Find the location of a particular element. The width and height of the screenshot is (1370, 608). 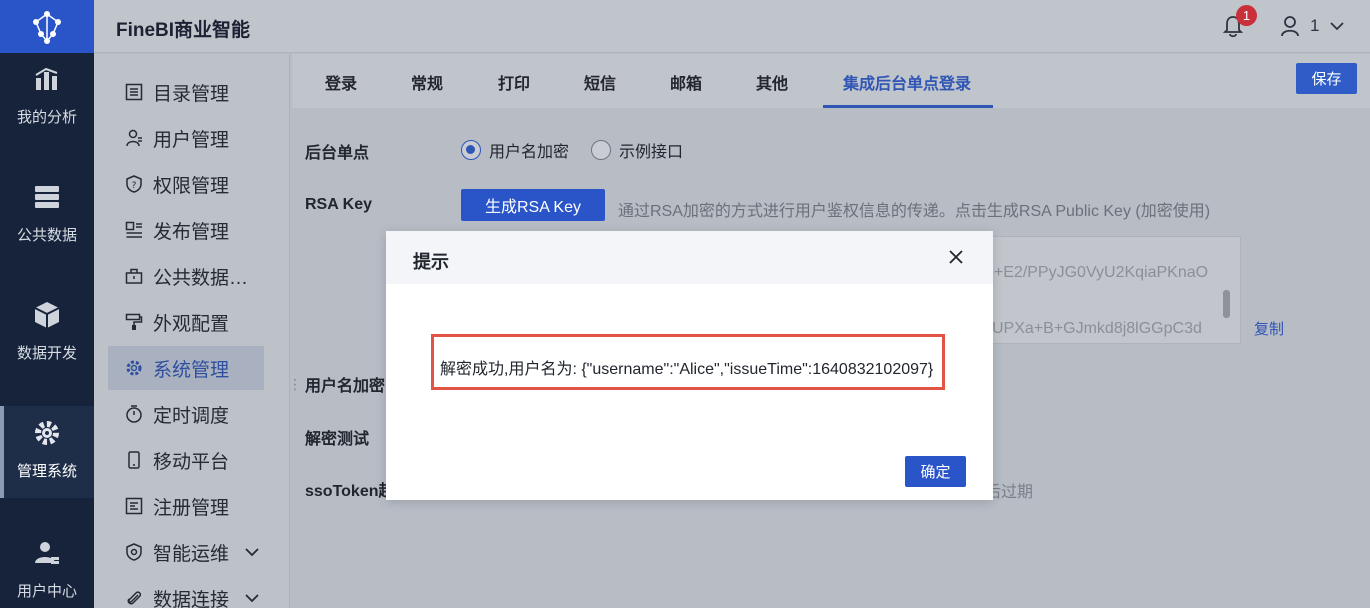

ops-icon is located at coordinates (134, 552).